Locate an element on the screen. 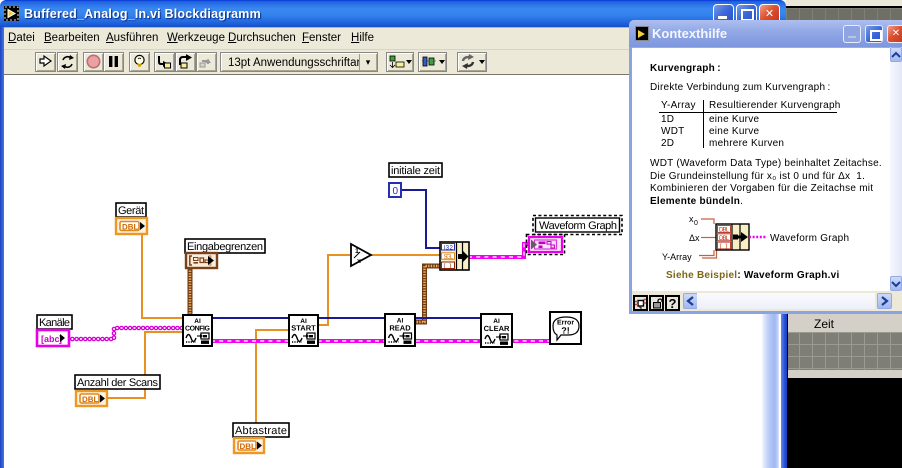 This screenshot has width=902, height=468. svg-text: Abtastrate is located at coordinates (261, 431).